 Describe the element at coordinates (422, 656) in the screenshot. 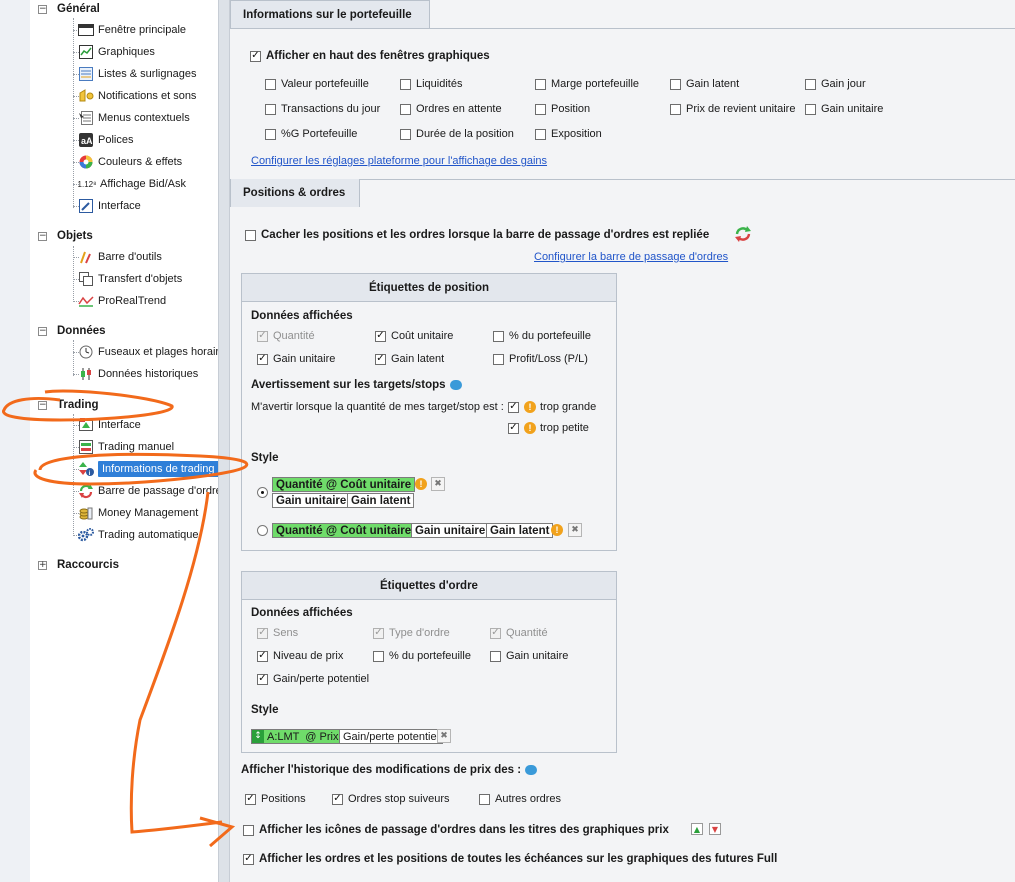

I see `order-pct-portefeuille-checkbox: % du portefeuille` at that location.